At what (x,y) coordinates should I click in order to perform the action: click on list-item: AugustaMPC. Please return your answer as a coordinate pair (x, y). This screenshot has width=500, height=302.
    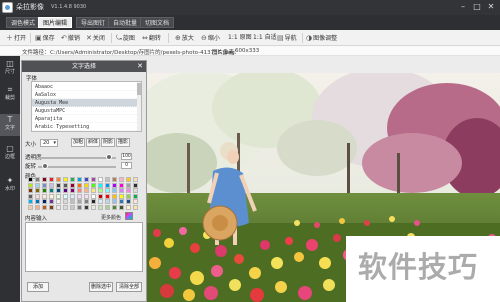
    Looking at the image, I should click on (86, 111).